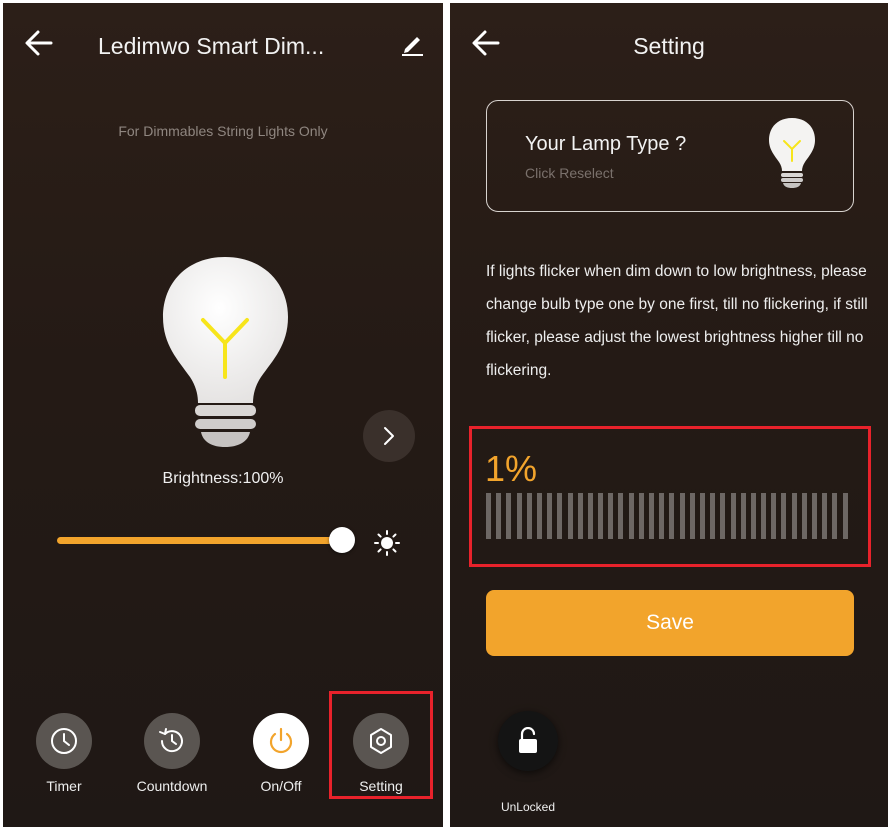 The height and width of the screenshot is (830, 891). I want to click on unlock-icon, so click(528, 740).